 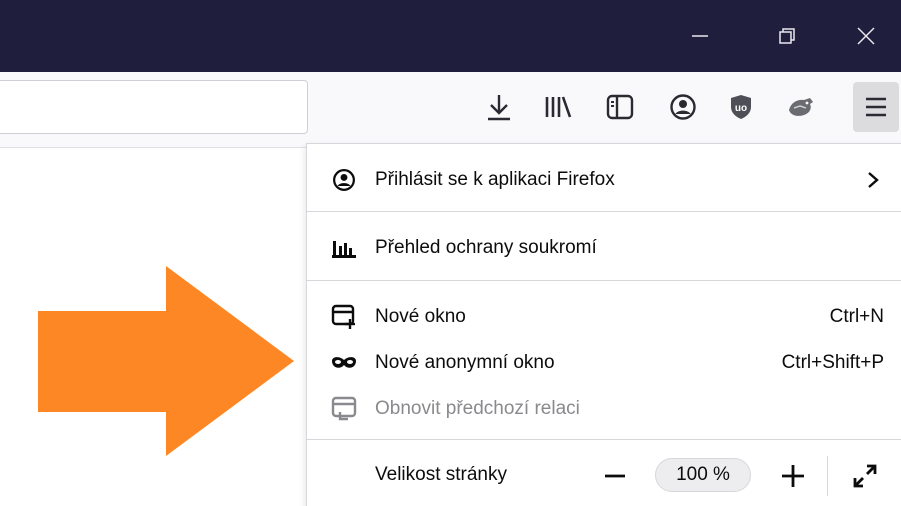 I want to click on keyboard-shortcut: Ctrl+N, so click(x=856, y=316).